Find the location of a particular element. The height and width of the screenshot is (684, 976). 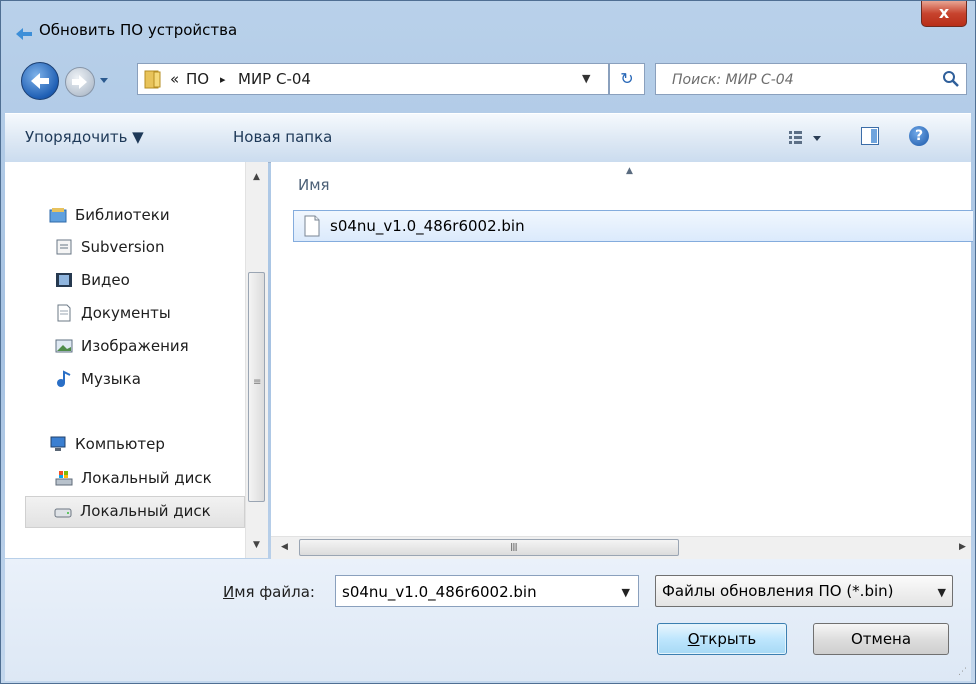

filename-label: Имя файла: is located at coordinates (269, 592).